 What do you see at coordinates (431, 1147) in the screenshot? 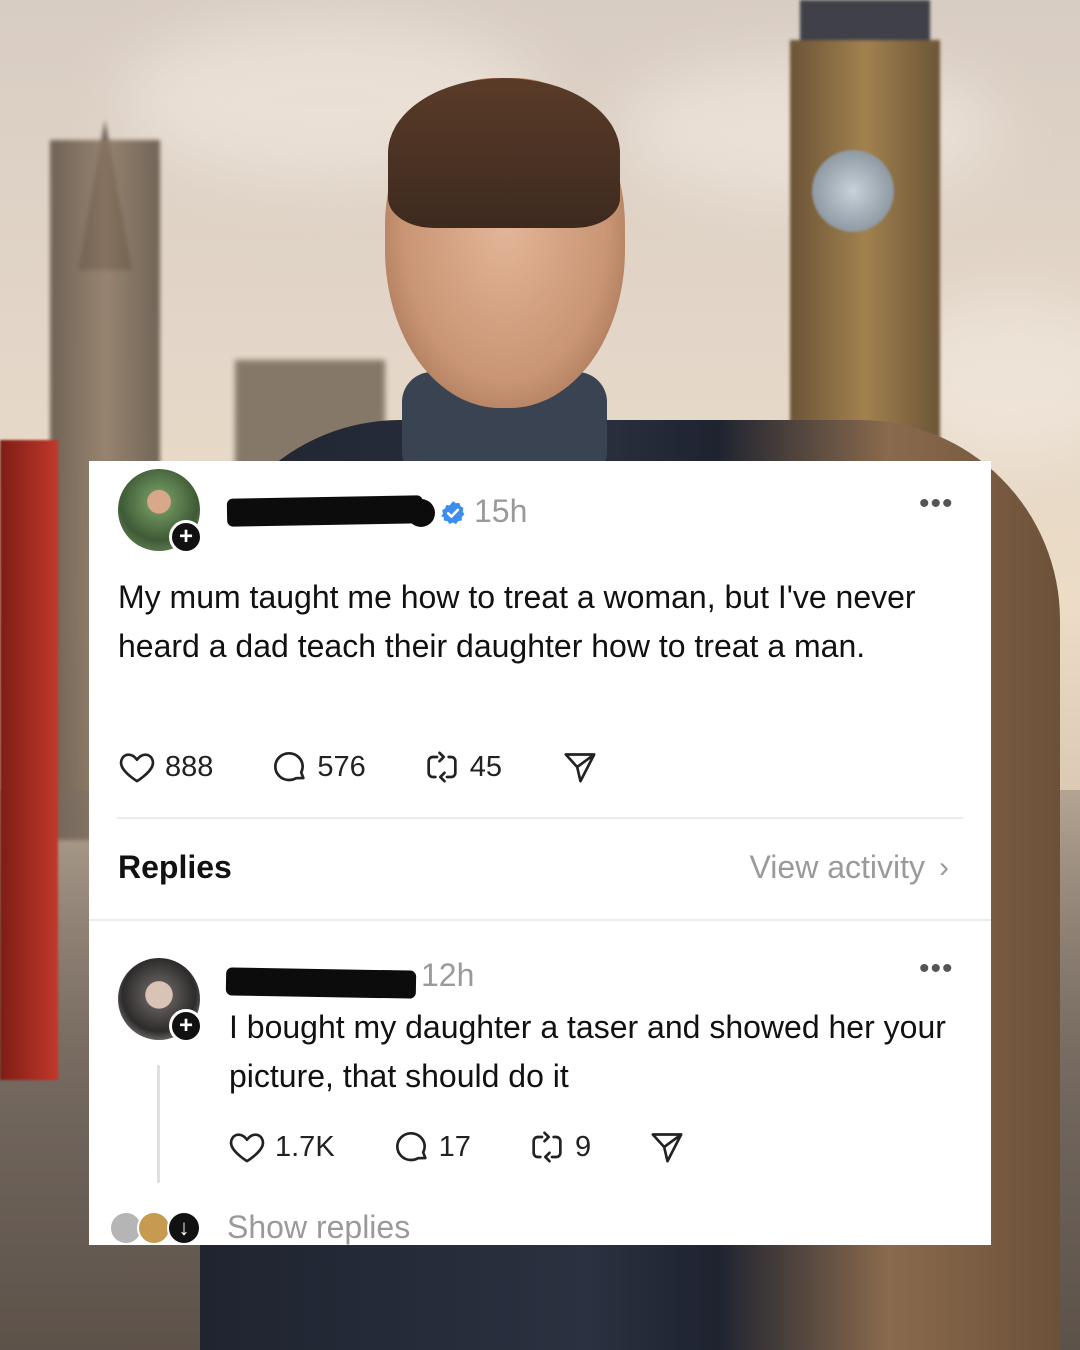
I see `comment-button: 17` at bounding box center [431, 1147].